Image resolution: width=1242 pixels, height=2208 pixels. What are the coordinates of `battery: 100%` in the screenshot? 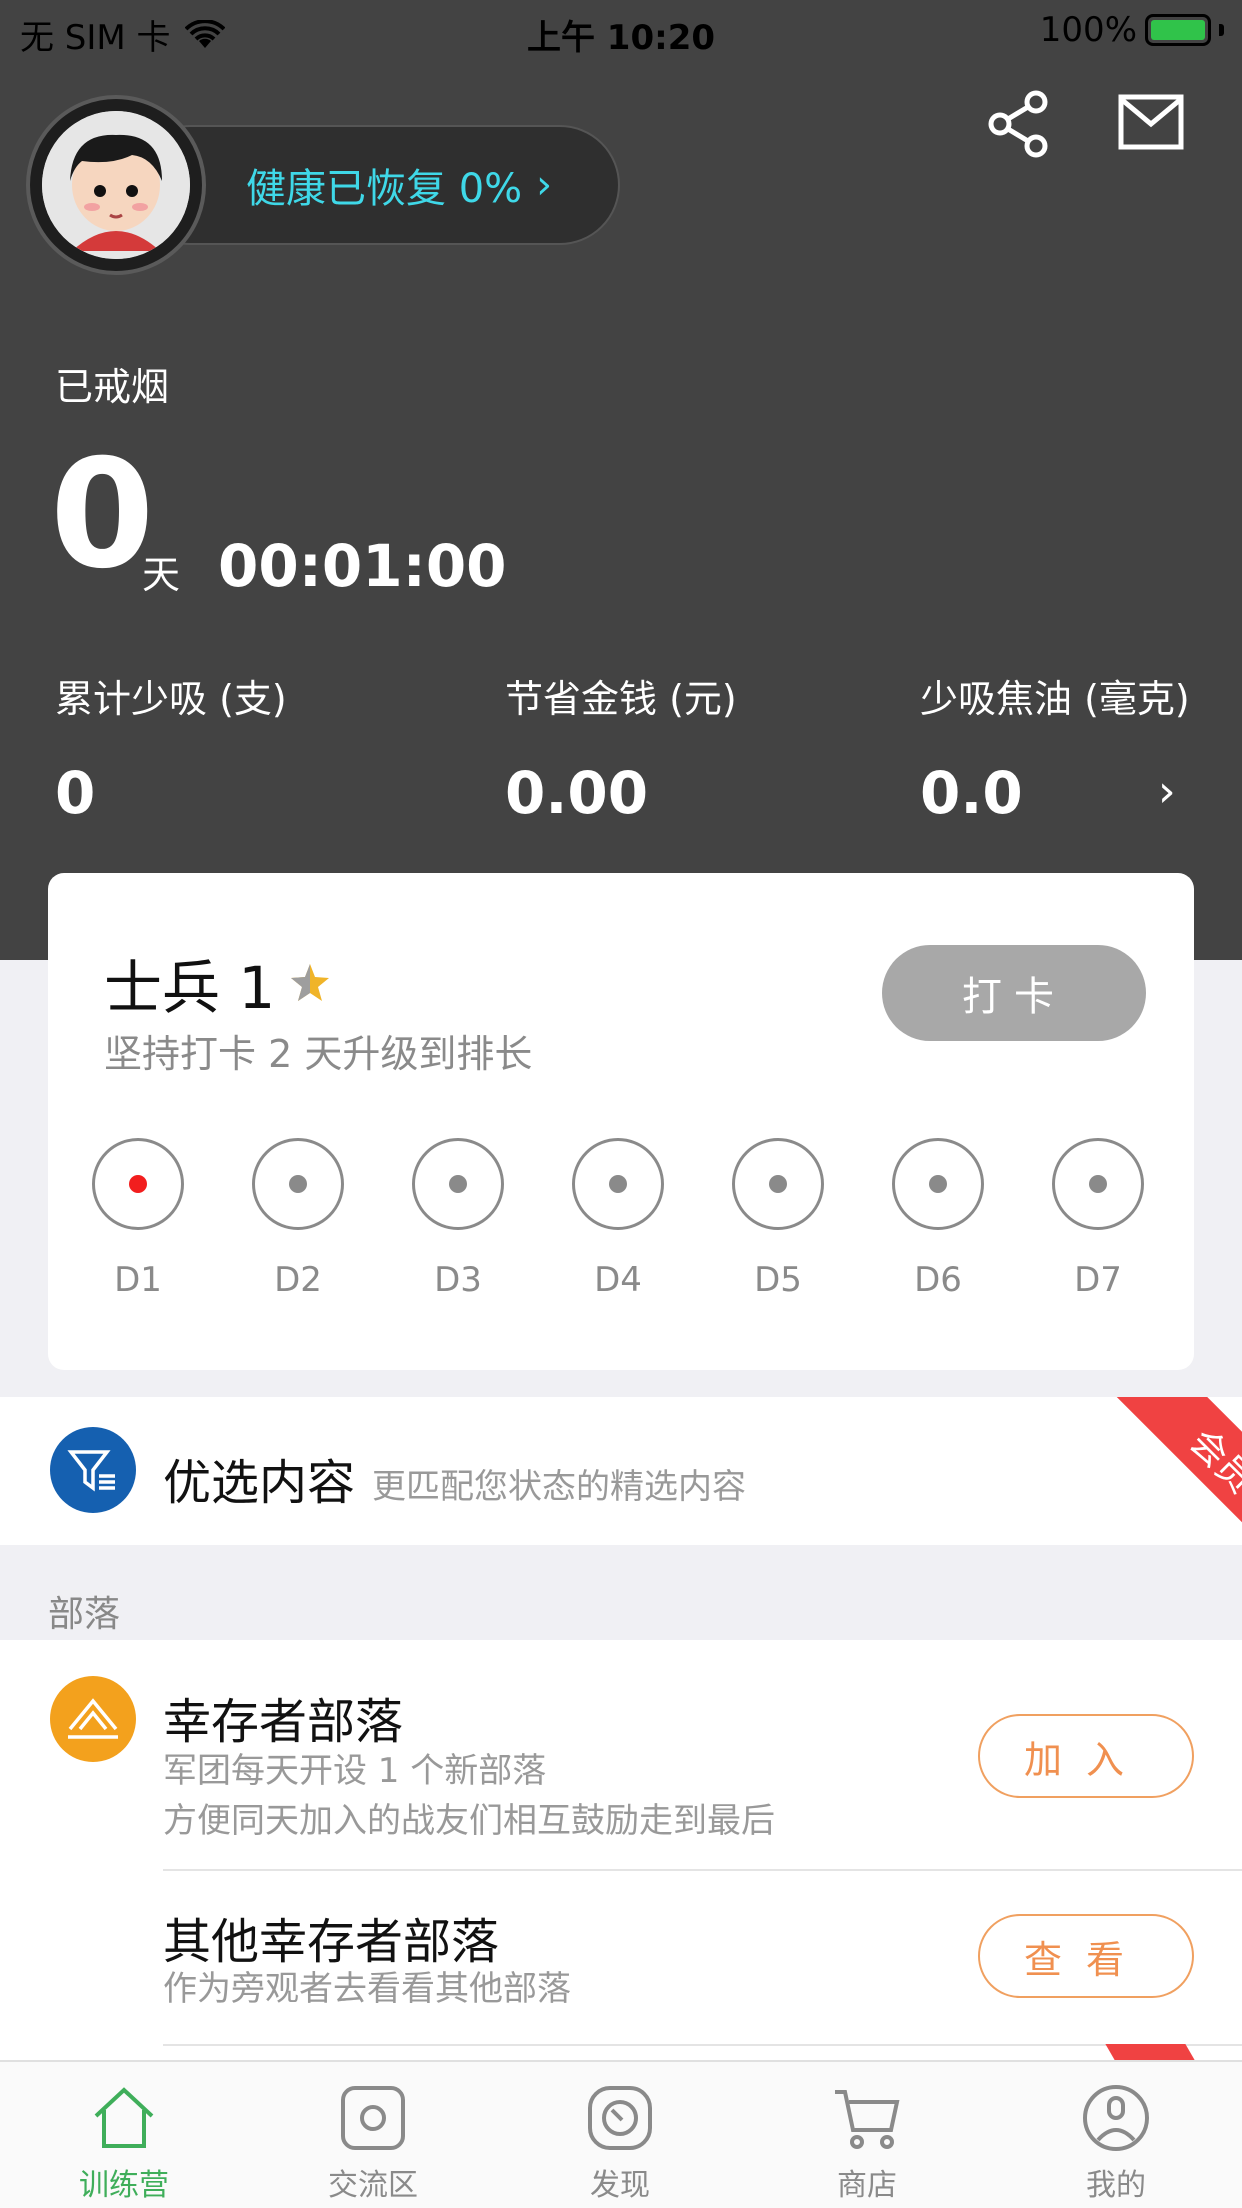 It's located at (1132, 30).